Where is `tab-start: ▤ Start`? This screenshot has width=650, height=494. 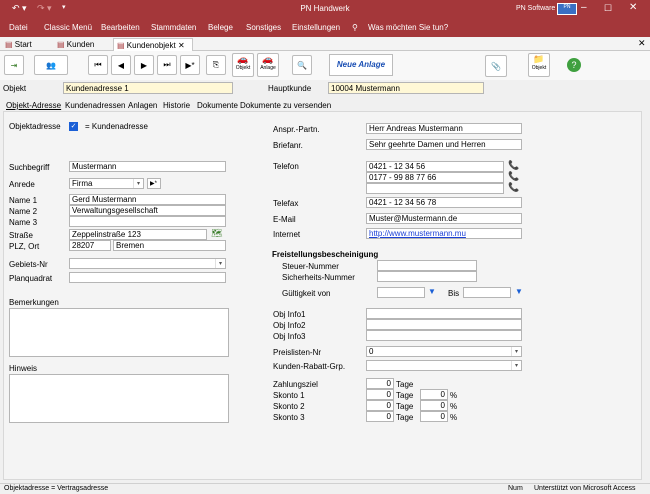 tab-start: ▤ Start is located at coordinates (18, 44).